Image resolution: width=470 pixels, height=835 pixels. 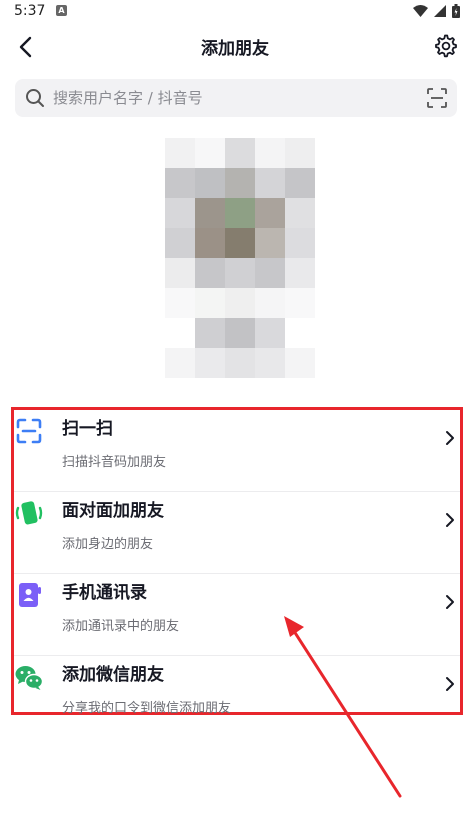 I want to click on option-label: 手机通讯录, so click(x=104, y=593).